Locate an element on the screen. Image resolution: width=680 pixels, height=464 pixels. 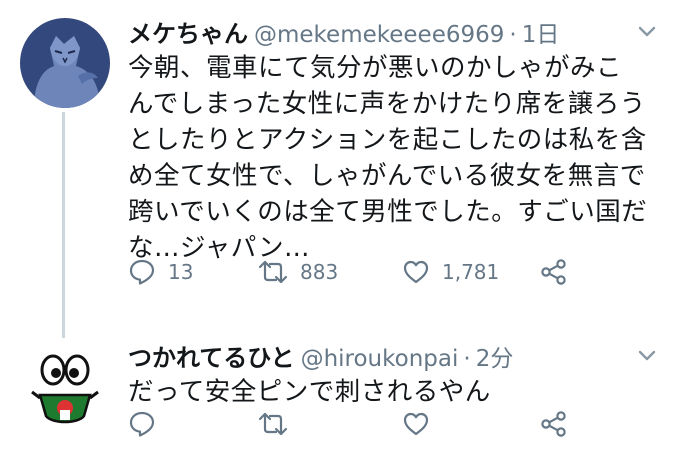
user-handle: @mekemekeeee6969 is located at coordinates (379, 35).